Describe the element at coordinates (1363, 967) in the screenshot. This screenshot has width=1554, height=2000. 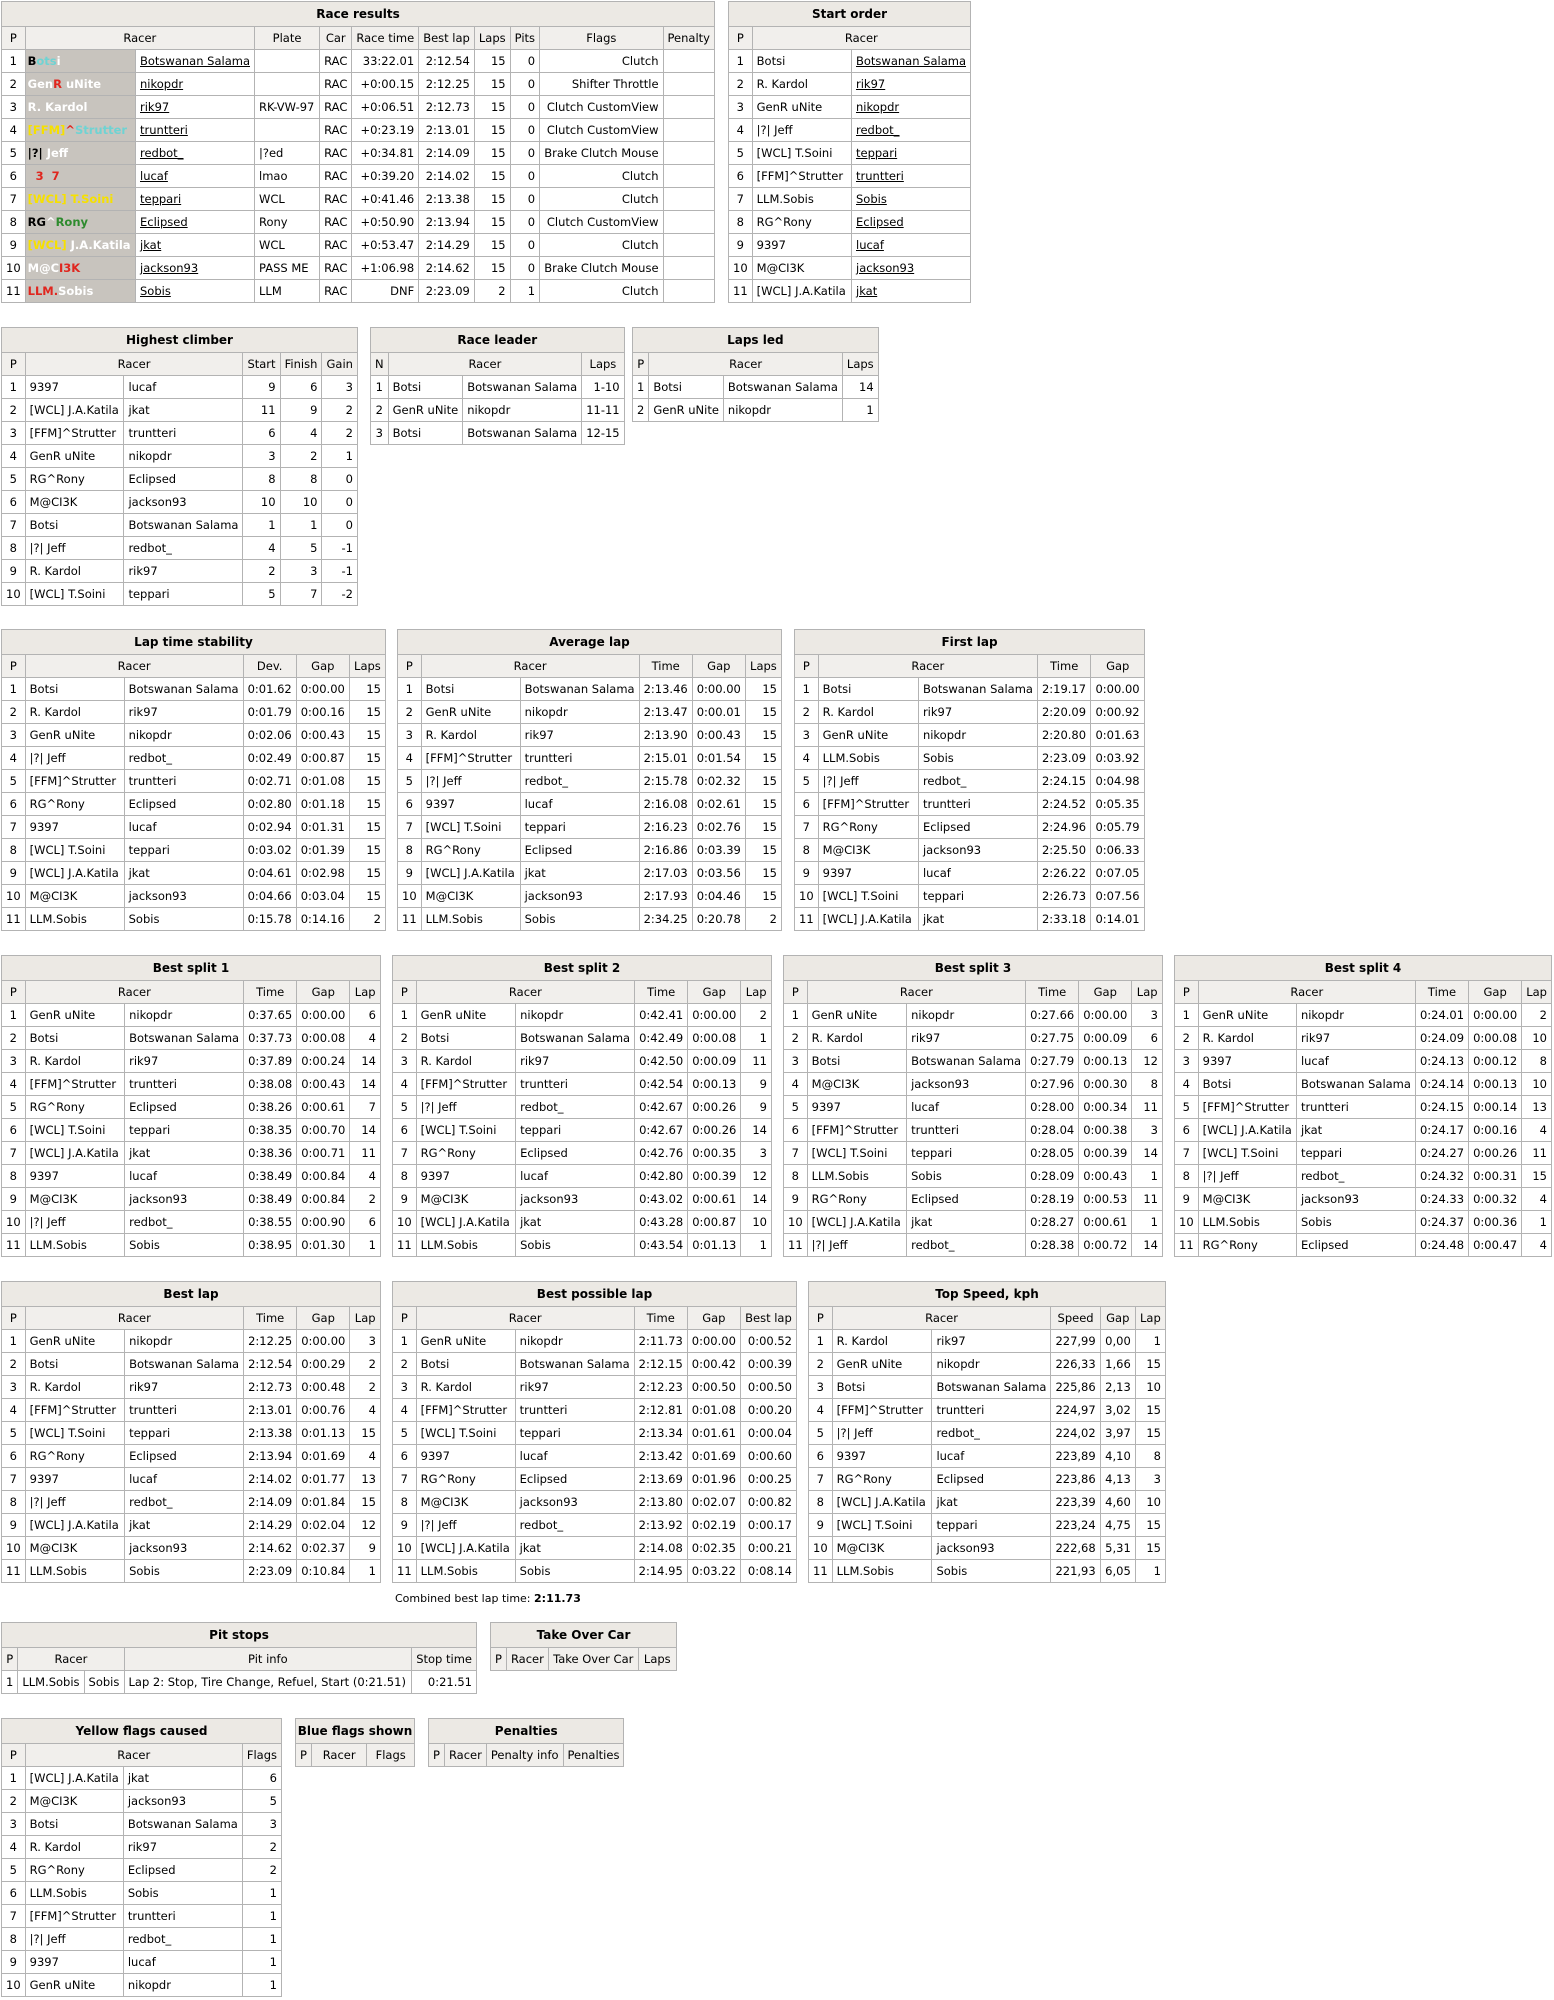
I see `best-split-4-title: Best split 4` at that location.